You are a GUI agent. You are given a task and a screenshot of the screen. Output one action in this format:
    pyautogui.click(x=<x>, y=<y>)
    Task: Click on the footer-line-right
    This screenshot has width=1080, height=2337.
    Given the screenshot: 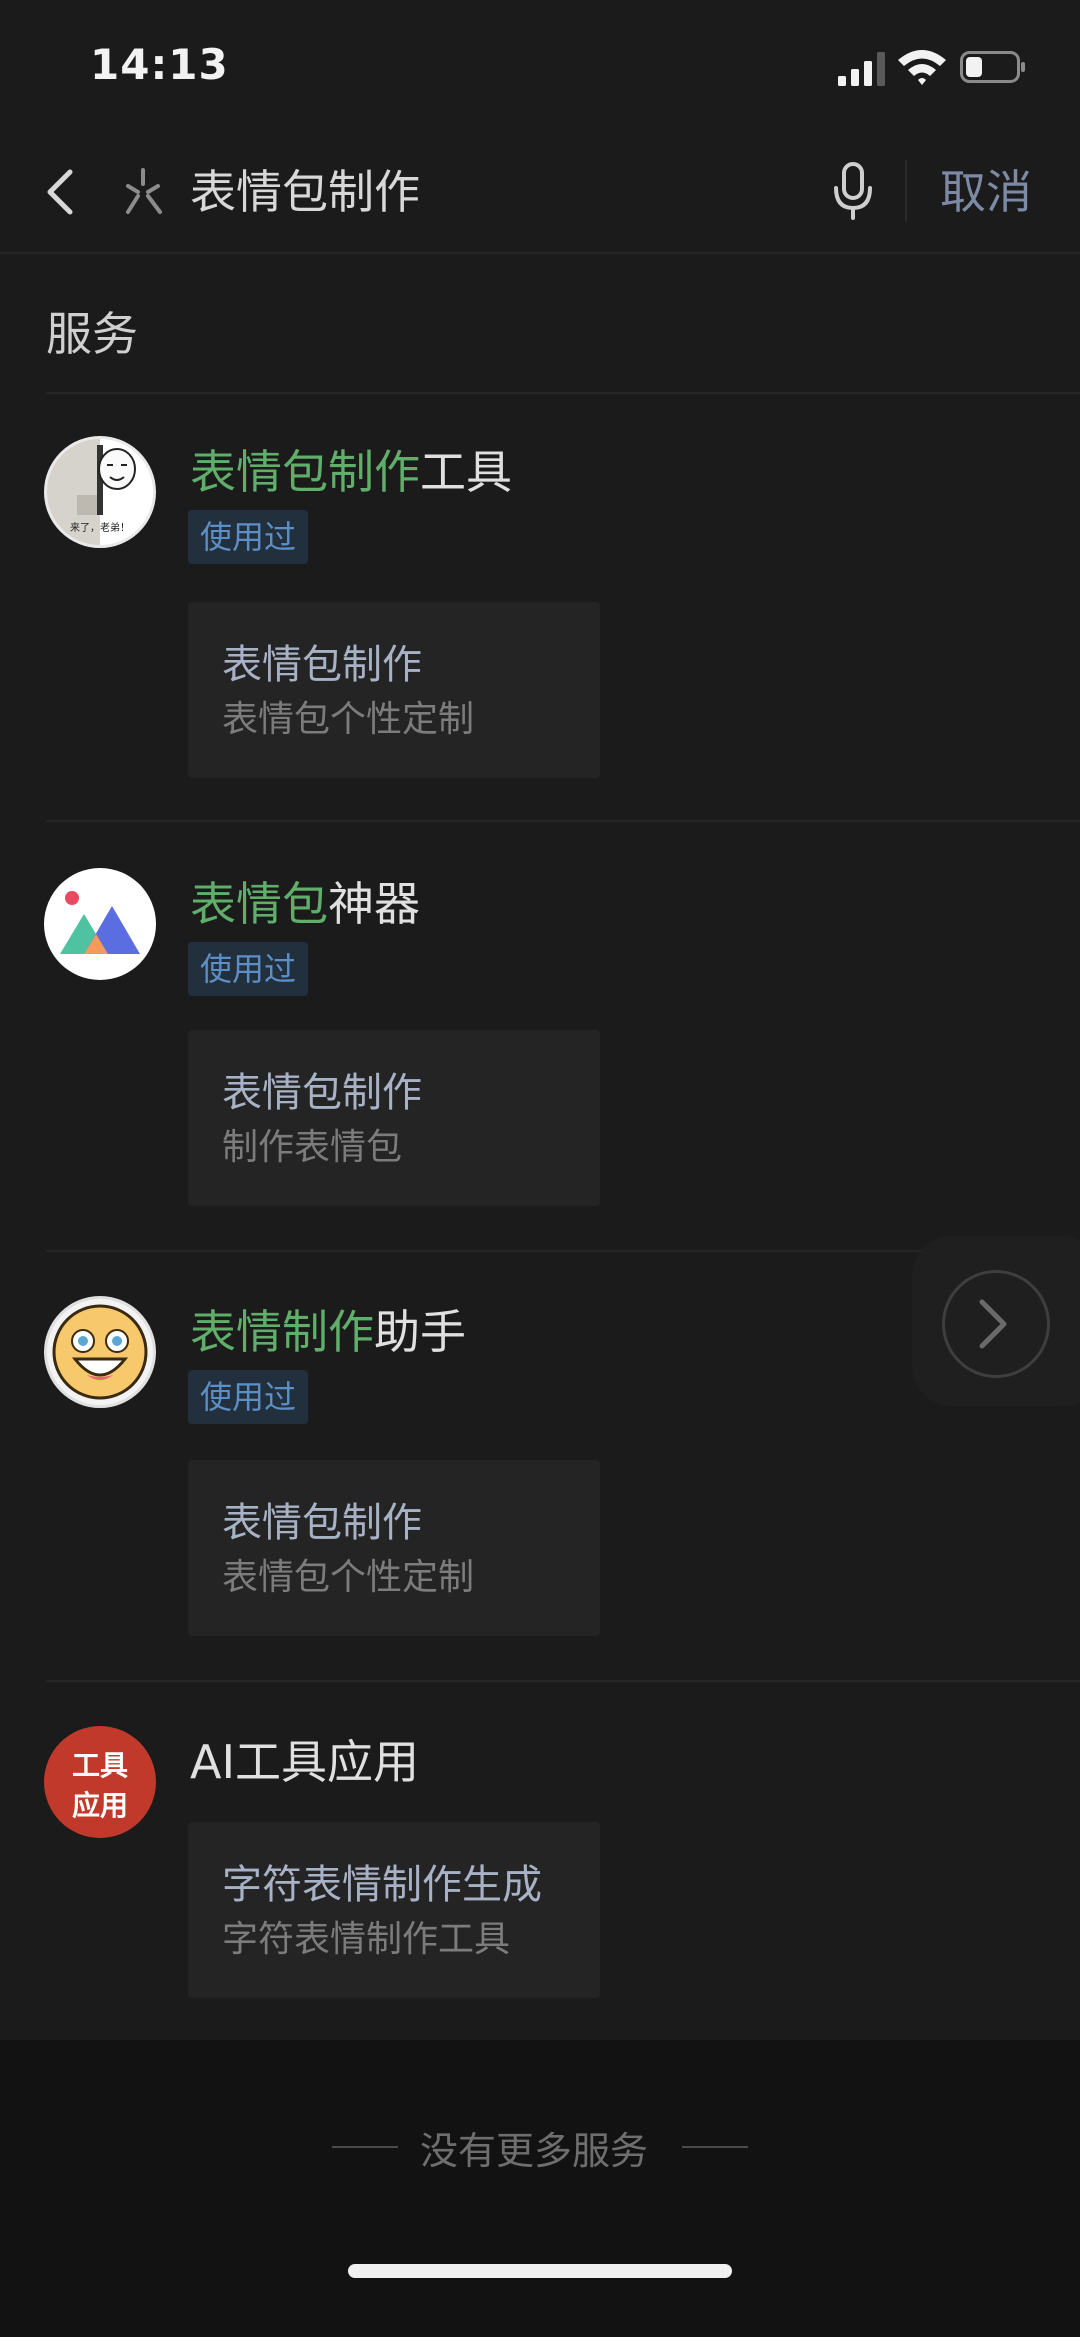 What is the action you would take?
    pyautogui.click(x=715, y=2147)
    